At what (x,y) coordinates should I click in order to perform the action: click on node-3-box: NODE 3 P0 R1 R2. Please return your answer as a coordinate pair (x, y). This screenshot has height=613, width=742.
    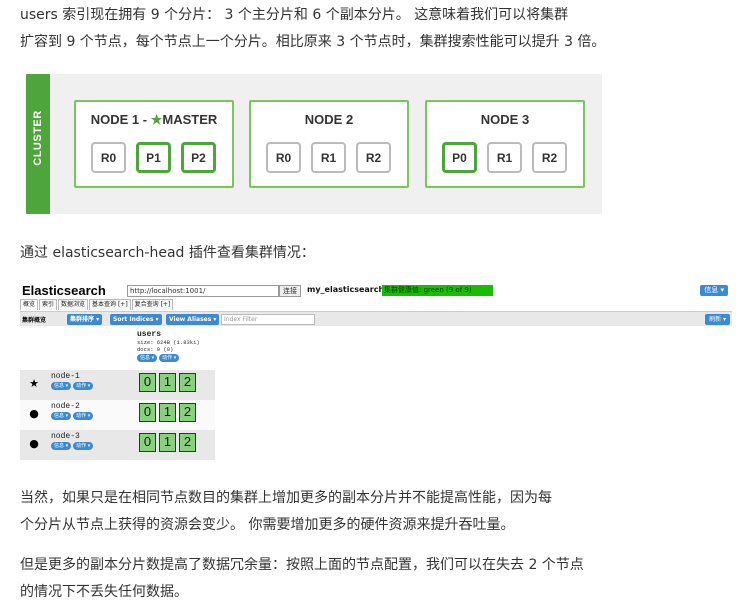
    Looking at the image, I should click on (505, 144).